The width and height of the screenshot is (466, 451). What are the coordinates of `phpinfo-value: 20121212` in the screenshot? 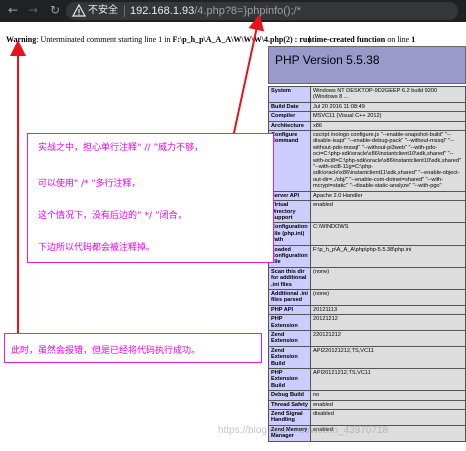 It's located at (388, 322).